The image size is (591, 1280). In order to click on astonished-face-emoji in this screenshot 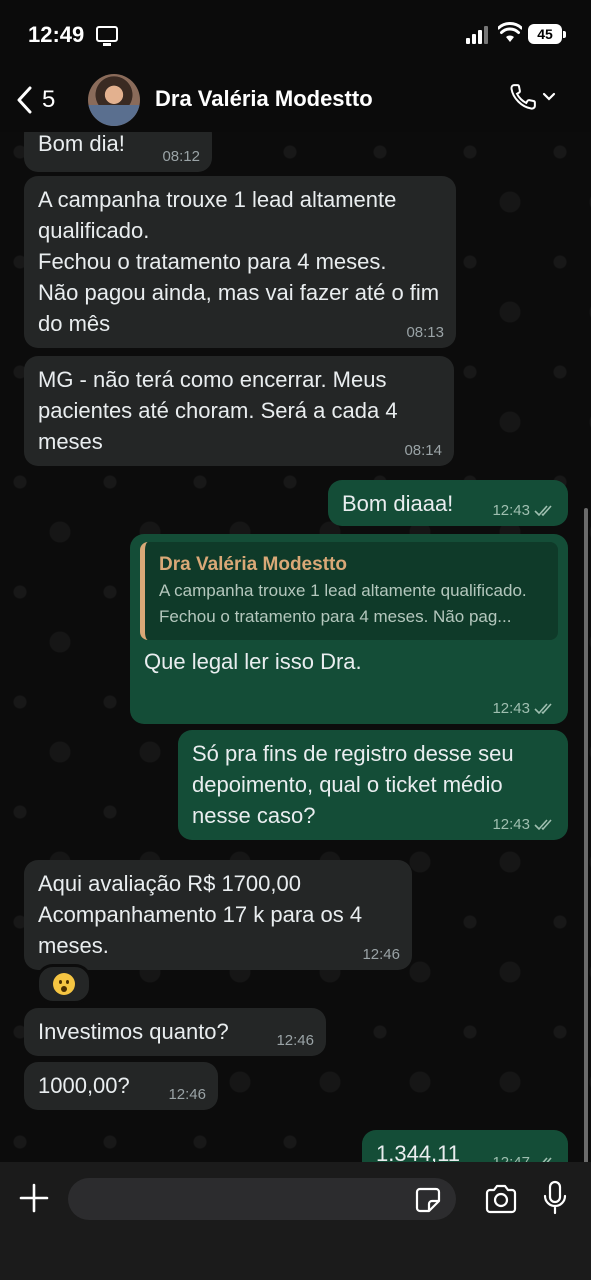, I will do `click(64, 984)`.